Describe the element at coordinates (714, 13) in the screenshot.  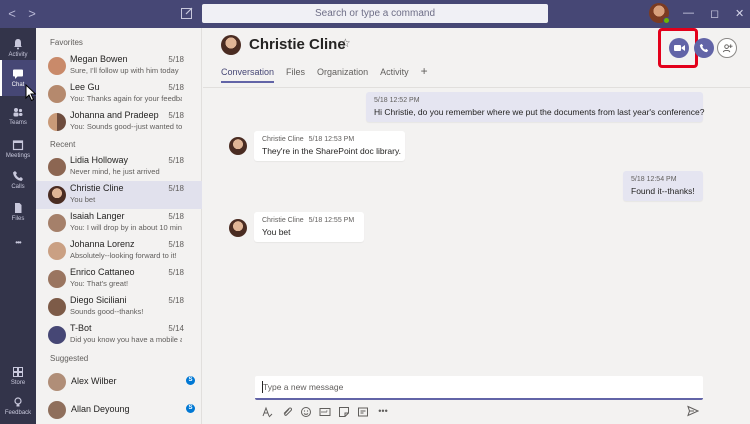
I see `maximize-icon: ◻` at that location.